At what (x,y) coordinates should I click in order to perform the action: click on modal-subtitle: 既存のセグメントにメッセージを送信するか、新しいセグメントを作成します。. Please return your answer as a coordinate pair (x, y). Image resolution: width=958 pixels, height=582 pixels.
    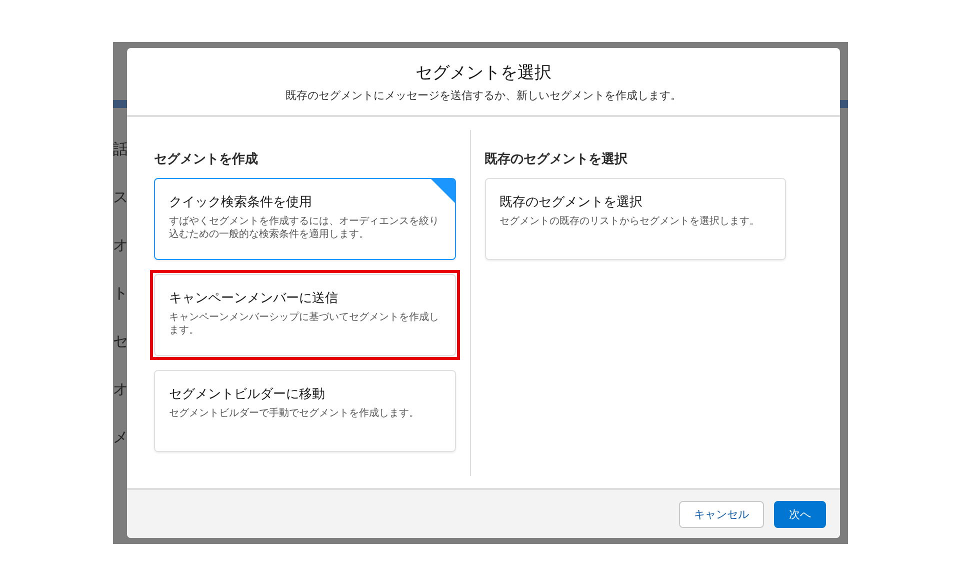
    Looking at the image, I should click on (484, 95).